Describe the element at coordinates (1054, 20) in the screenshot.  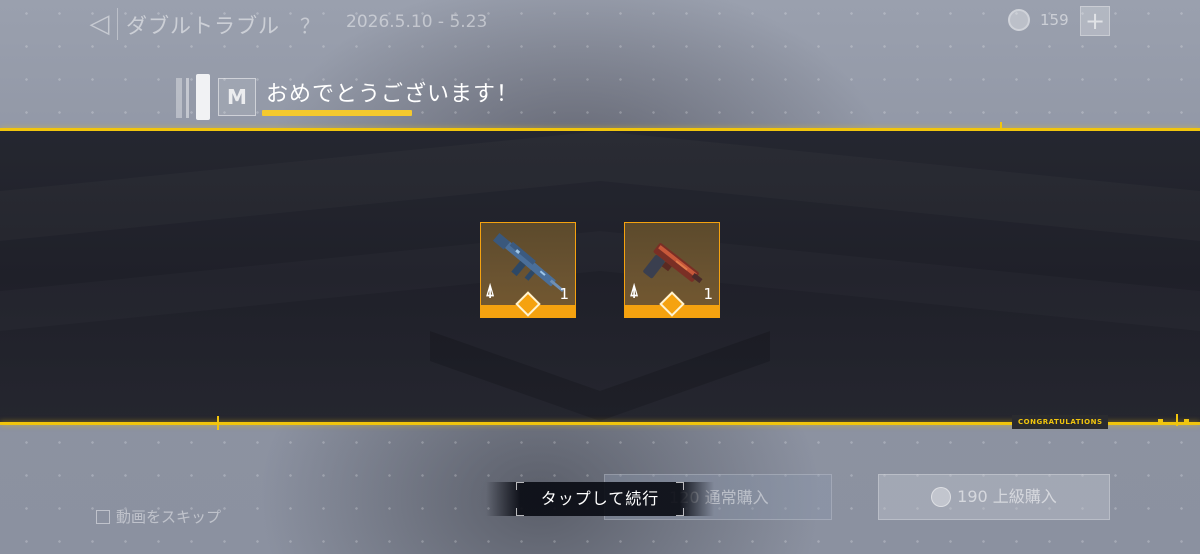
I see `currency-amount: 159` at that location.